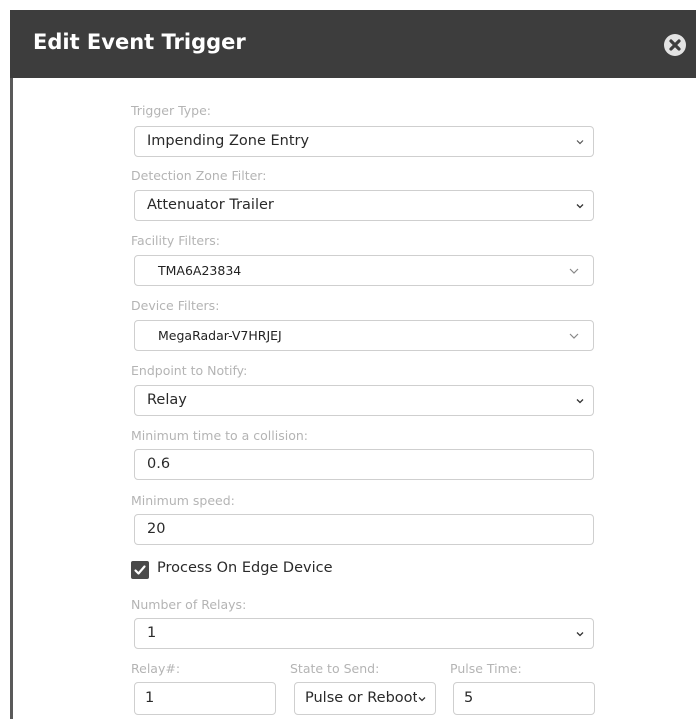  I want to click on process-on-edge-checkbox, so click(140, 570).